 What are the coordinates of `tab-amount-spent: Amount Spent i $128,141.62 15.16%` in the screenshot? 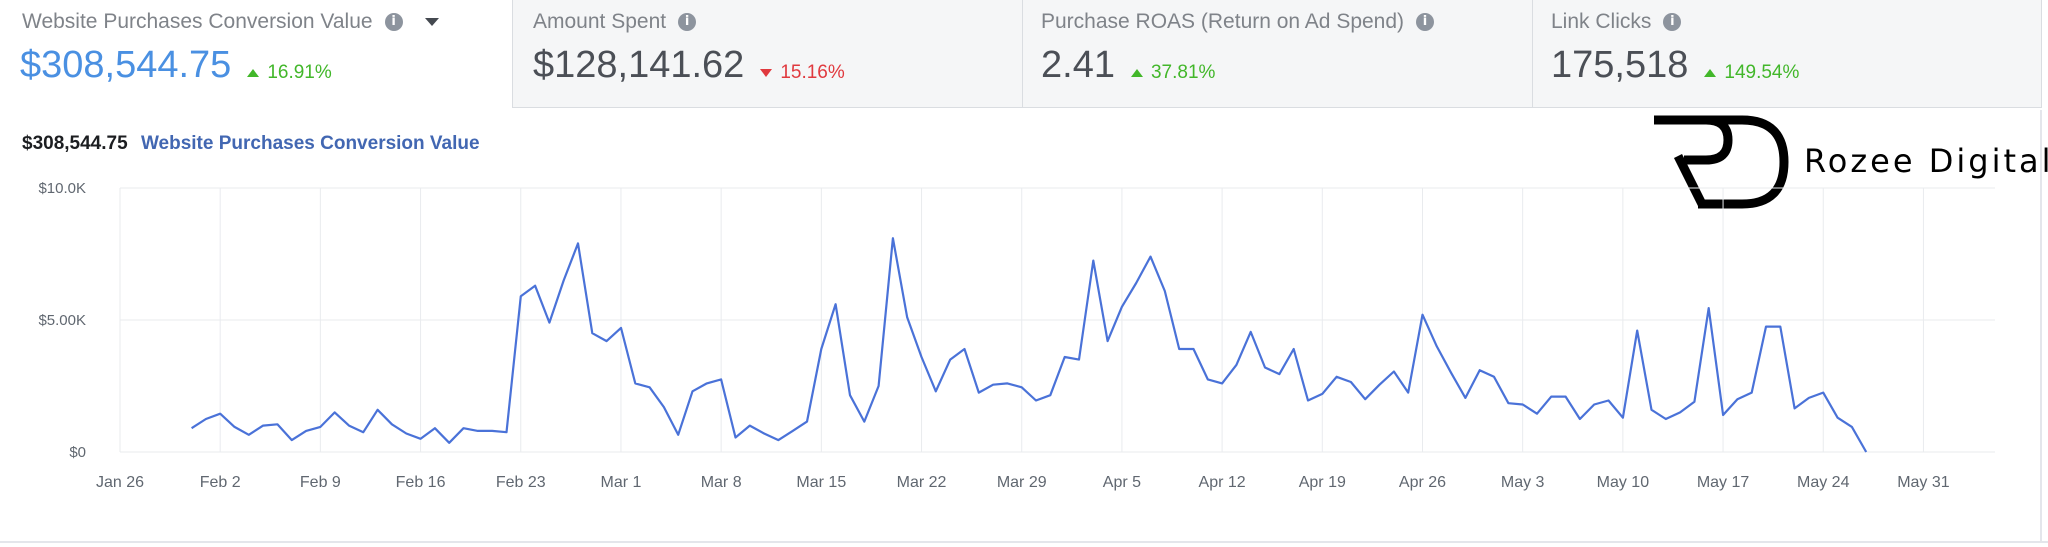 It's located at (767, 54).